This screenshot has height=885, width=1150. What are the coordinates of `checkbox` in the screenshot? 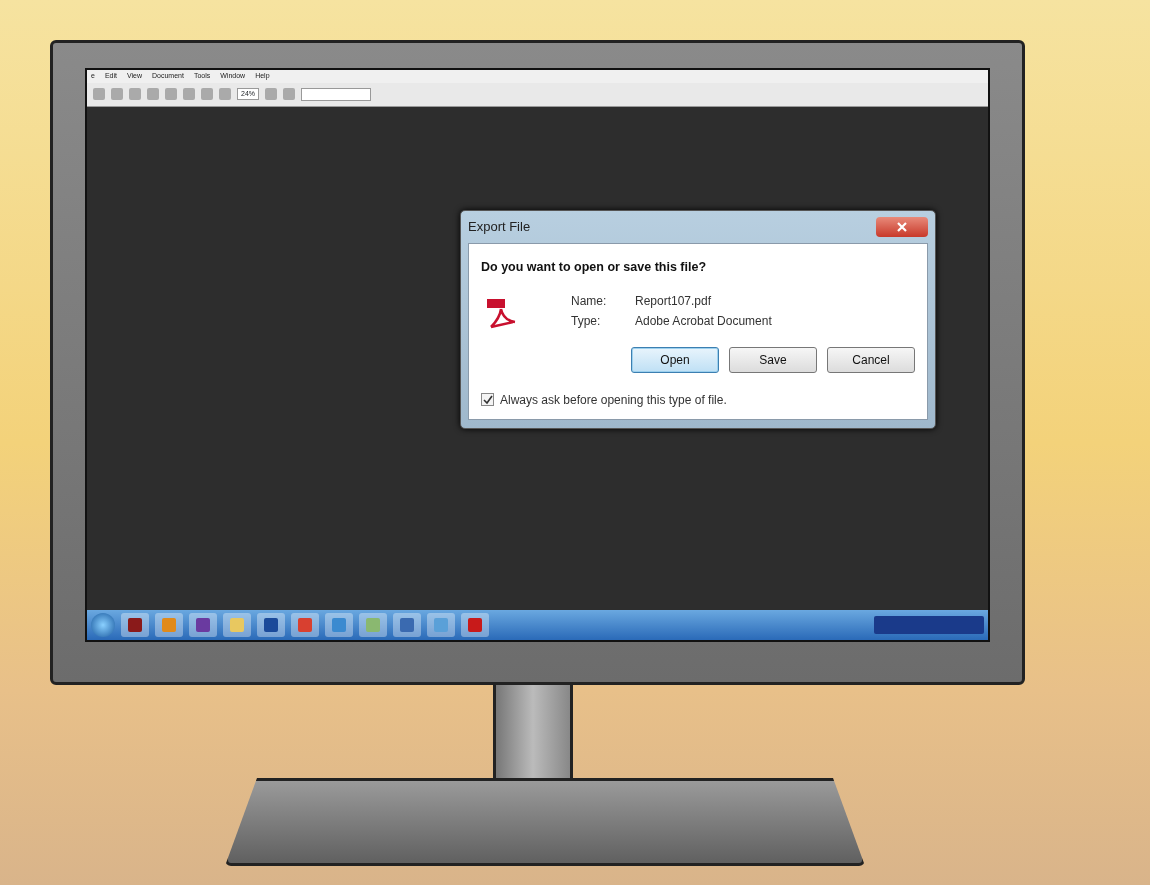 It's located at (487, 400).